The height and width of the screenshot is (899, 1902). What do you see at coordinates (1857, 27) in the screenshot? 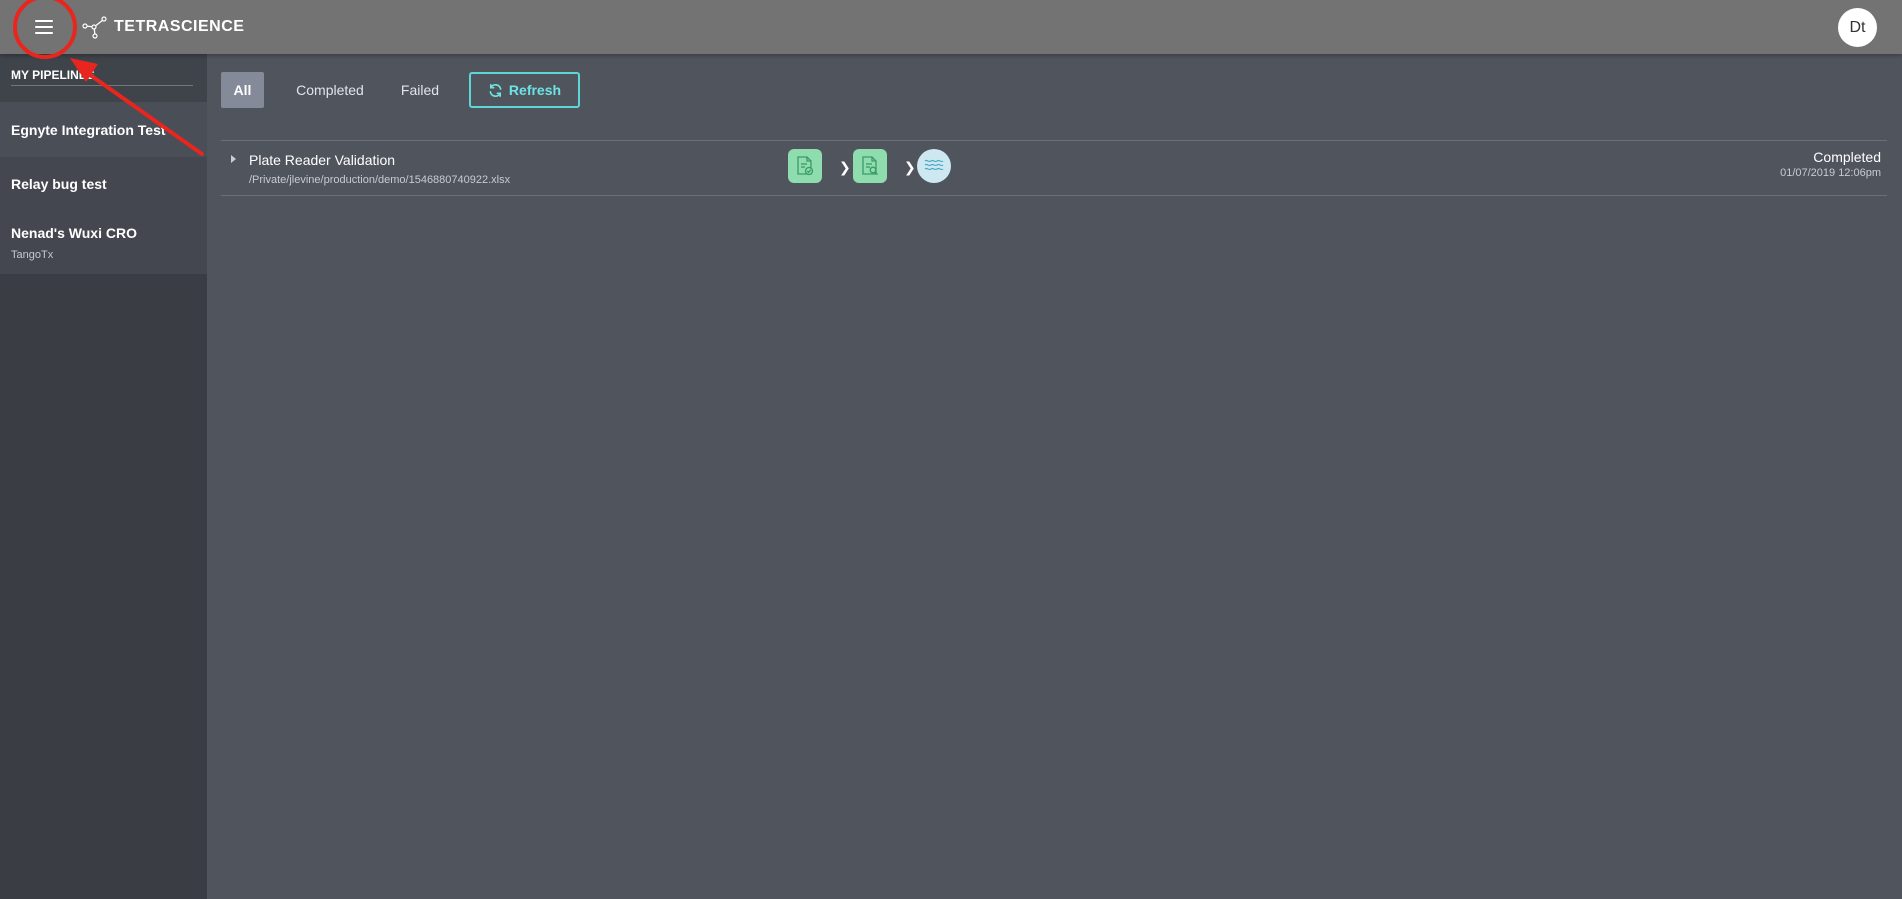
I see `user-avatar: Dt` at bounding box center [1857, 27].